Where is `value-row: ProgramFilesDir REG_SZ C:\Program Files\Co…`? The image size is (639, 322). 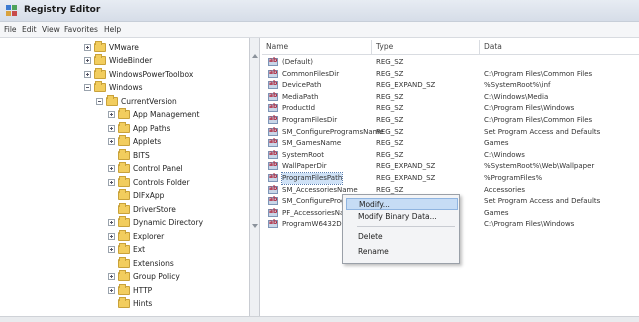 value-row: ProgramFilesDir REG_SZ C:\Program Files\Co… is located at coordinates (450, 120).